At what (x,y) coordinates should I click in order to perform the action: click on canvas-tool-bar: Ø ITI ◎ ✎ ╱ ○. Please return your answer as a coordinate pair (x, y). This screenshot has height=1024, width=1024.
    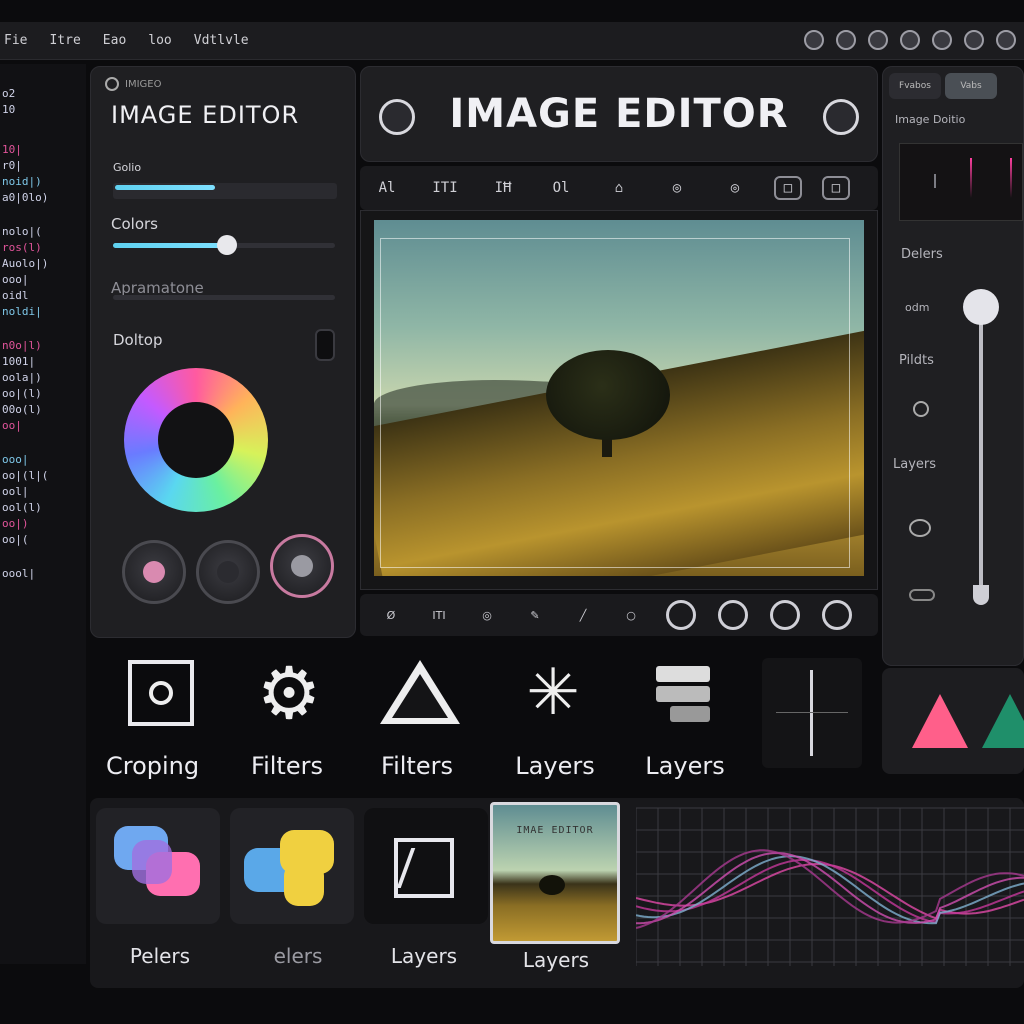
    Looking at the image, I should click on (619, 615).